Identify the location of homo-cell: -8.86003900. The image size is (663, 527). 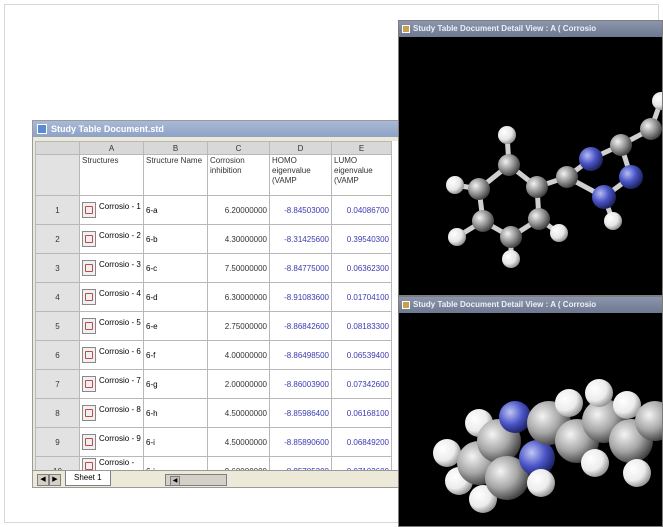
(300, 384).